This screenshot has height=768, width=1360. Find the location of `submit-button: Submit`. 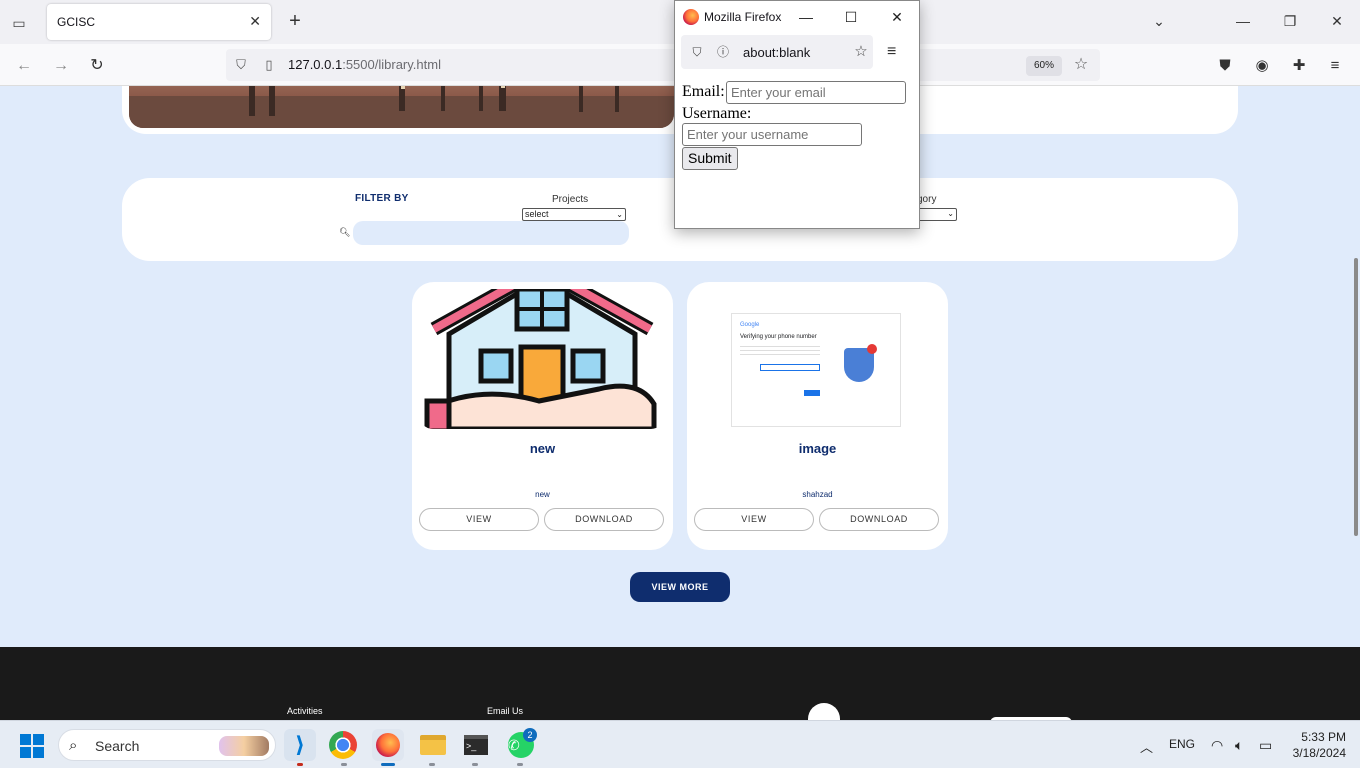

submit-button: Submit is located at coordinates (710, 158).